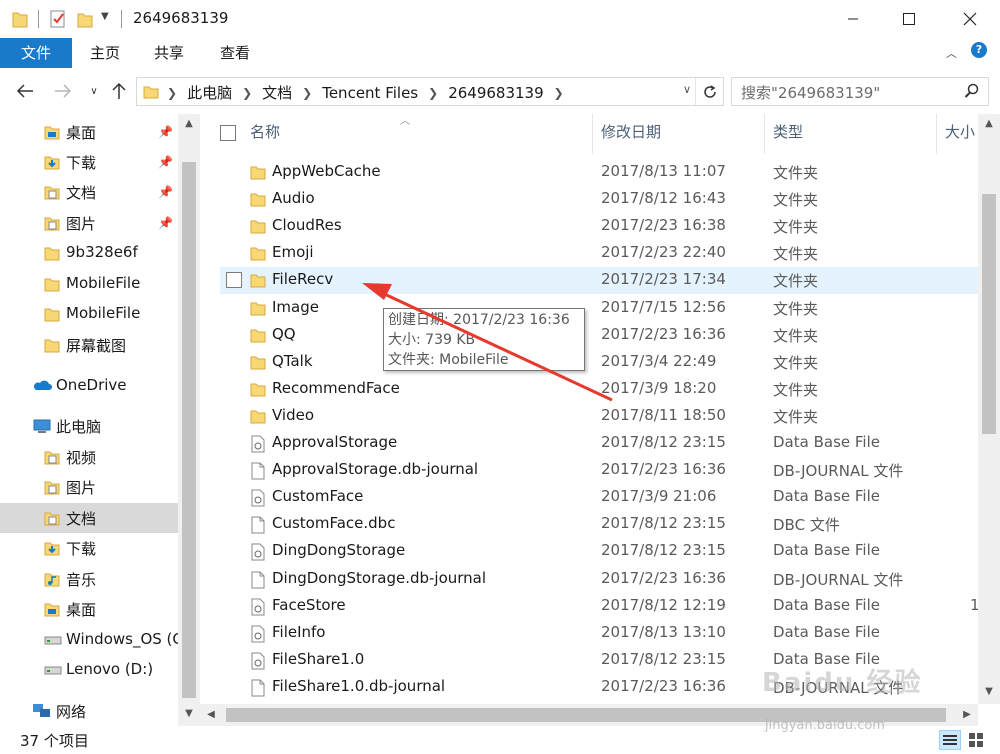 Image resolution: width=1000 pixels, height=754 pixels. Describe the element at coordinates (495, 93) in the screenshot. I see `breadcrumb-current: 2649683139` at that location.